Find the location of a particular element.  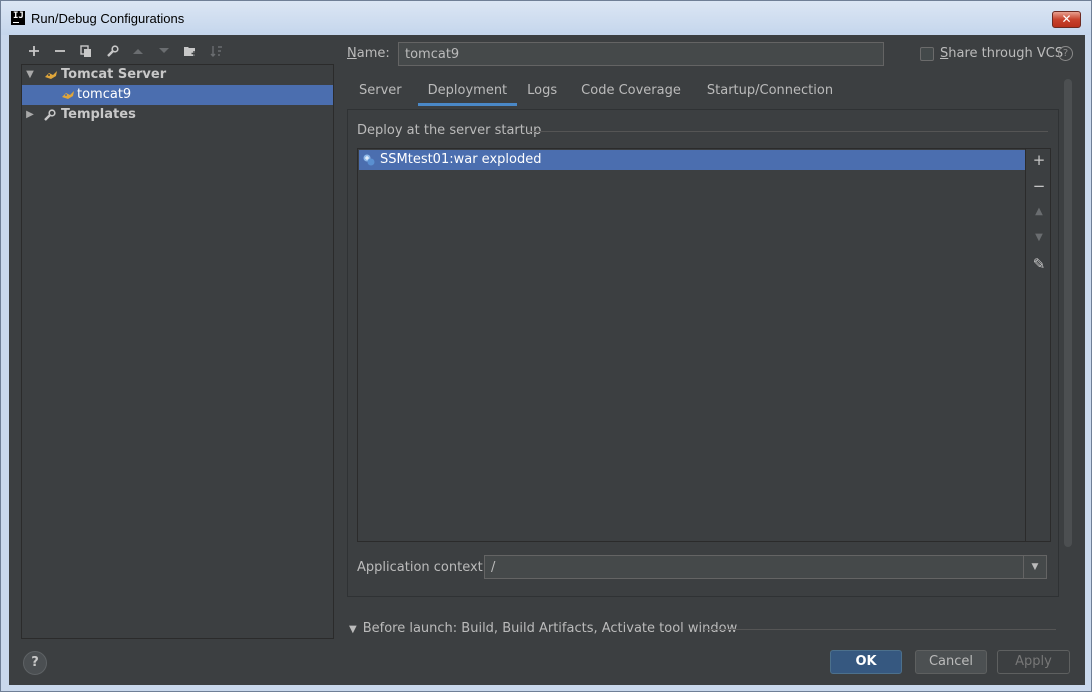

name-label-rest: ame: is located at coordinates (373, 53).